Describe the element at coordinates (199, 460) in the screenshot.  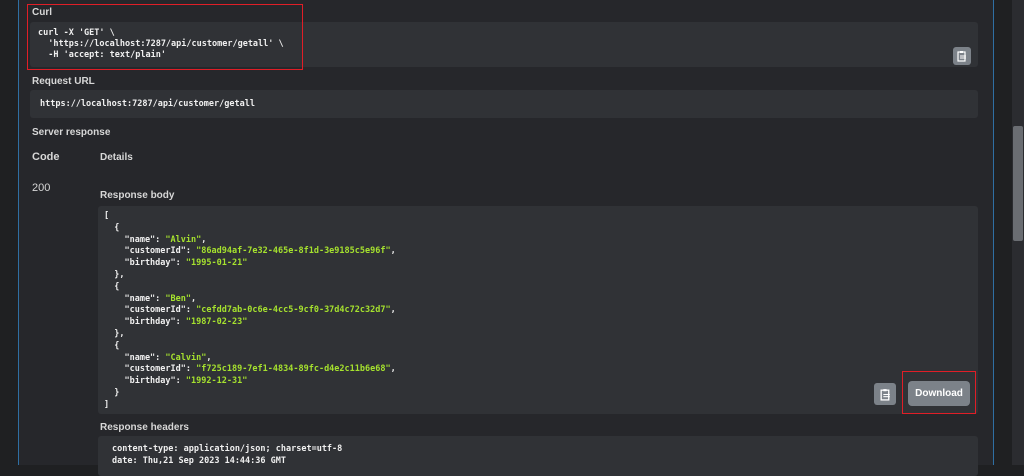
I see `header-line: date: Thu,21 Sep 2023 14:44:36 GMT` at that location.